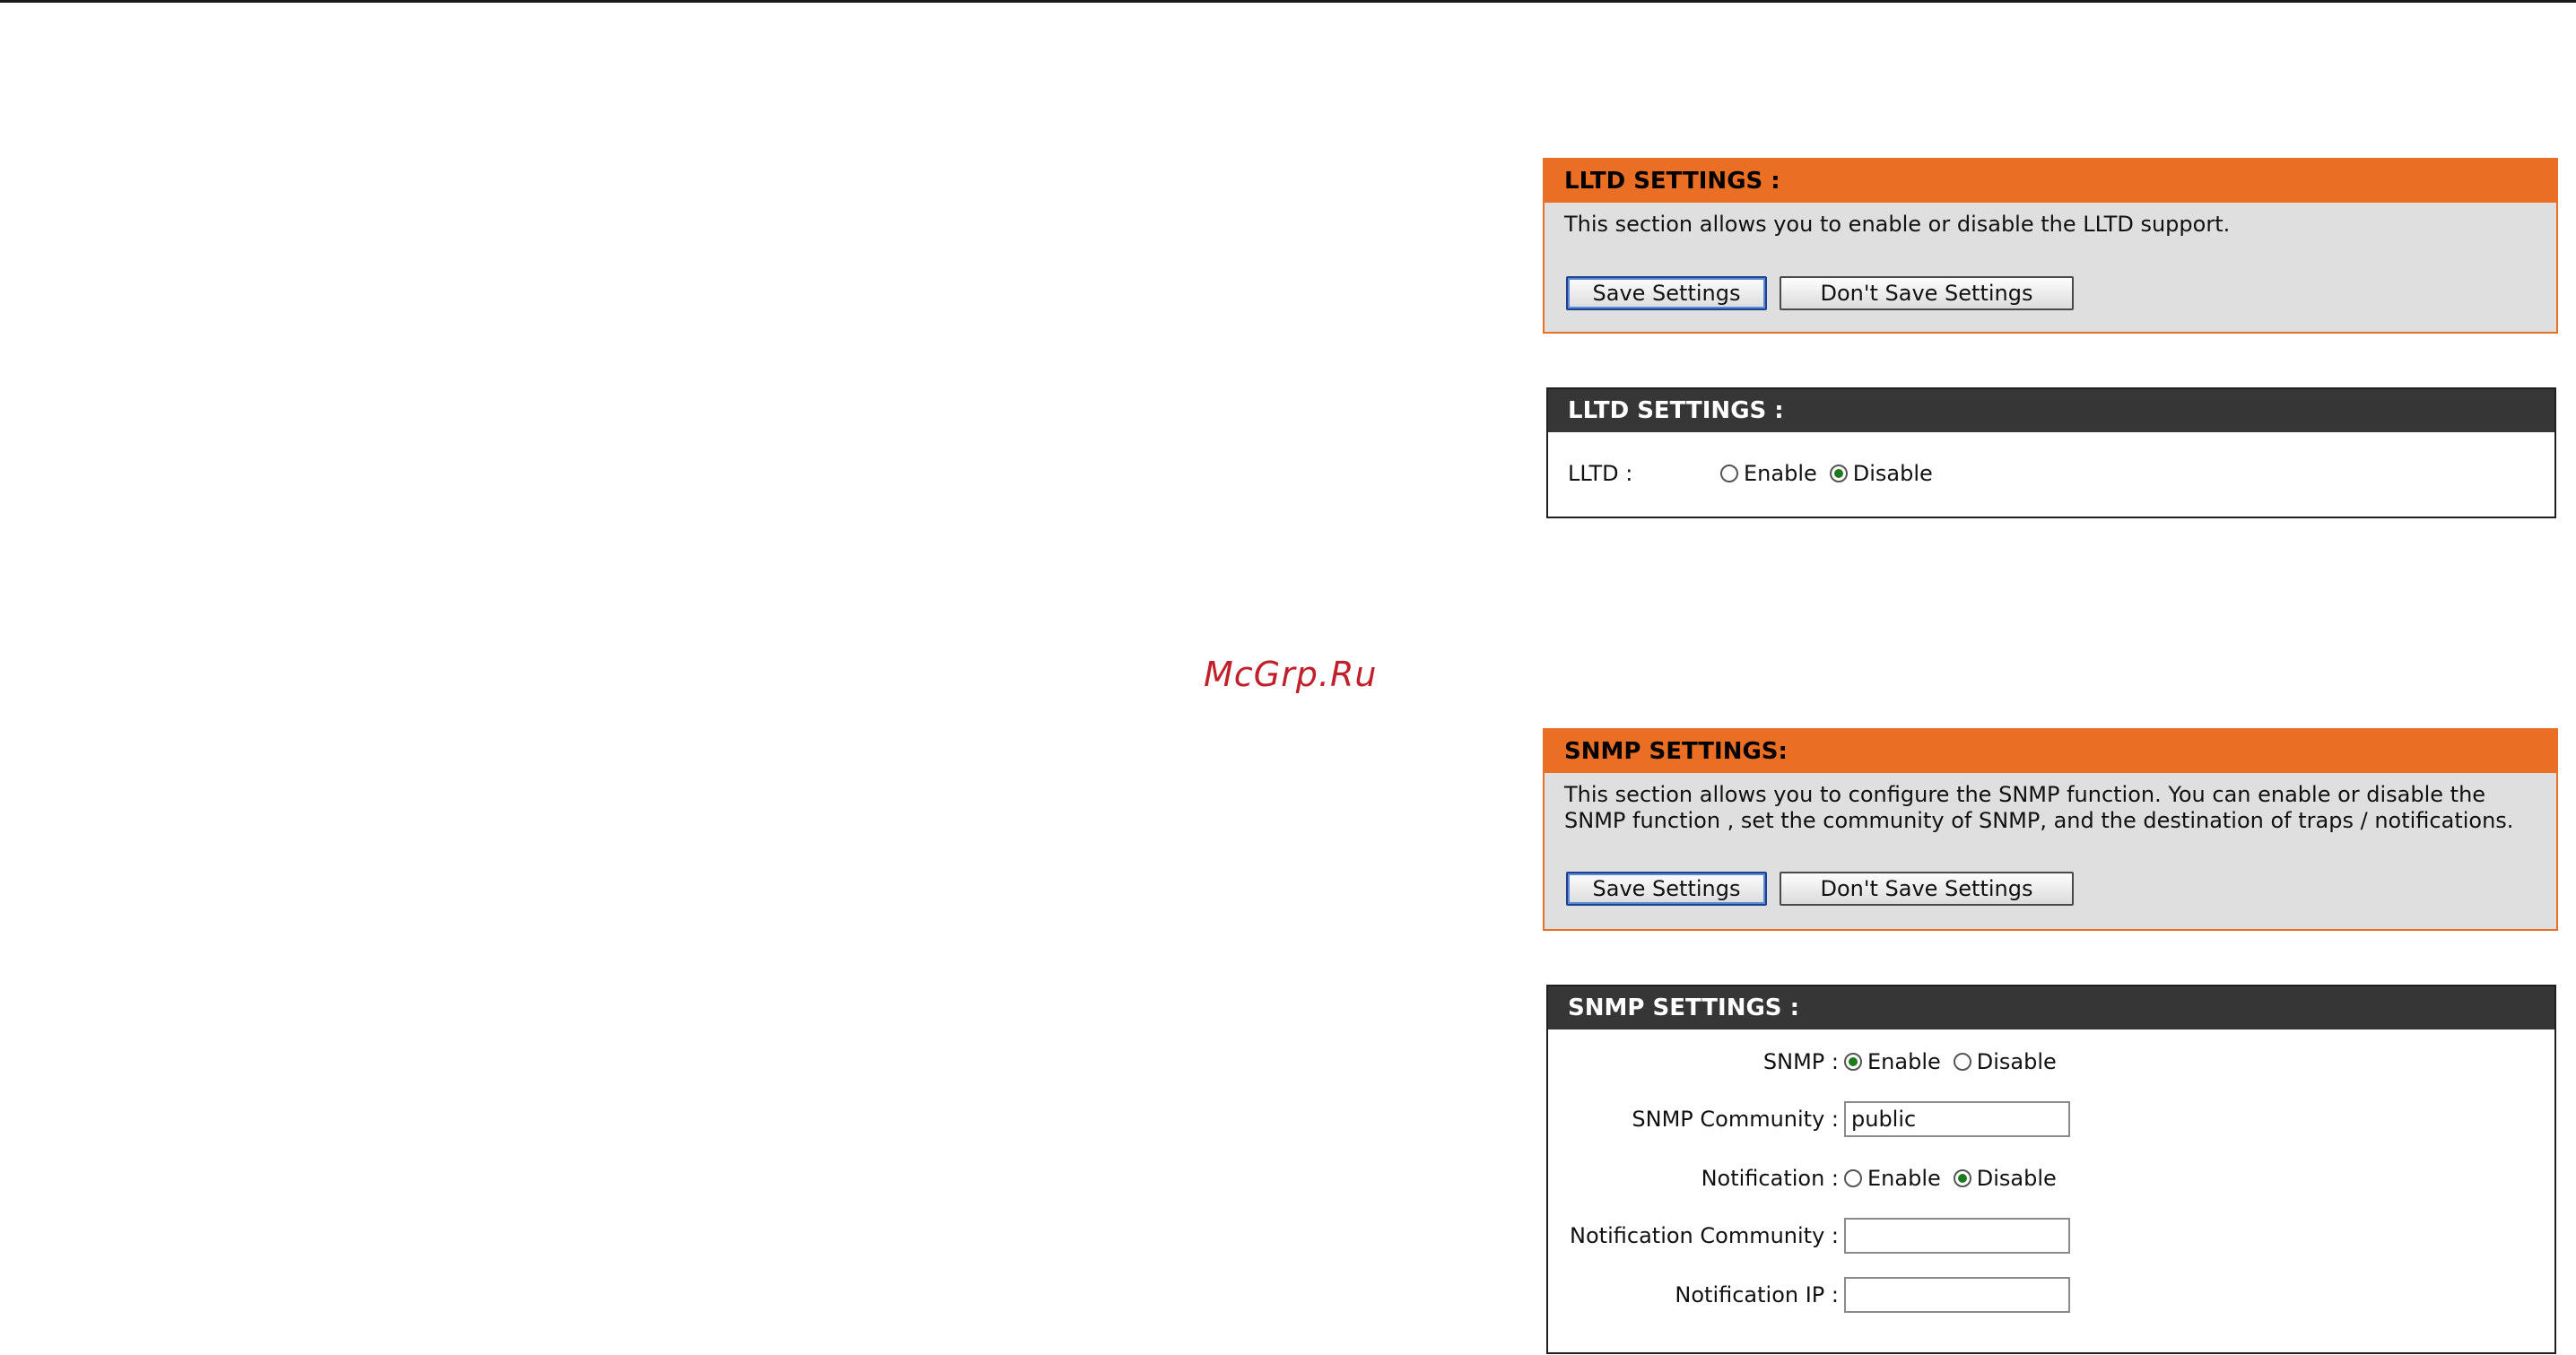  What do you see at coordinates (2016, 1178) in the screenshot?
I see `notification-disable-label: Disable` at bounding box center [2016, 1178].